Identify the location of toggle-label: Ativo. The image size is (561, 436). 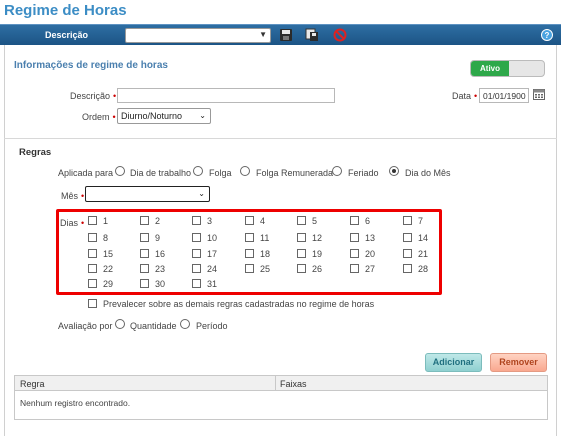
(490, 68).